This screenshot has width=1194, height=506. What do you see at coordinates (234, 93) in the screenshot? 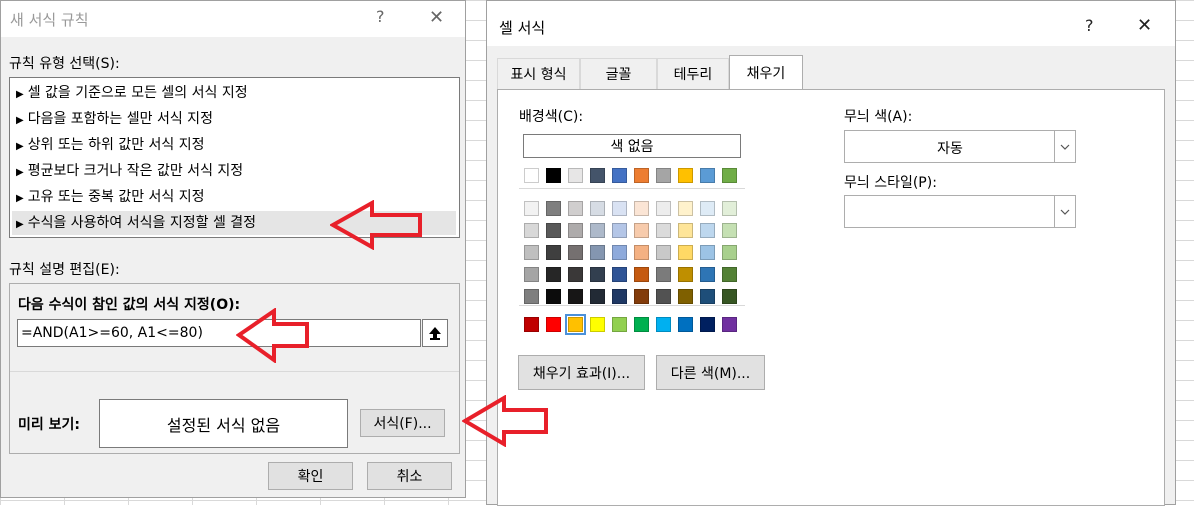
I see `rule-type-item: ▶ 셀 값을 기준으로 모든 셀의 서식 지정` at bounding box center [234, 93].